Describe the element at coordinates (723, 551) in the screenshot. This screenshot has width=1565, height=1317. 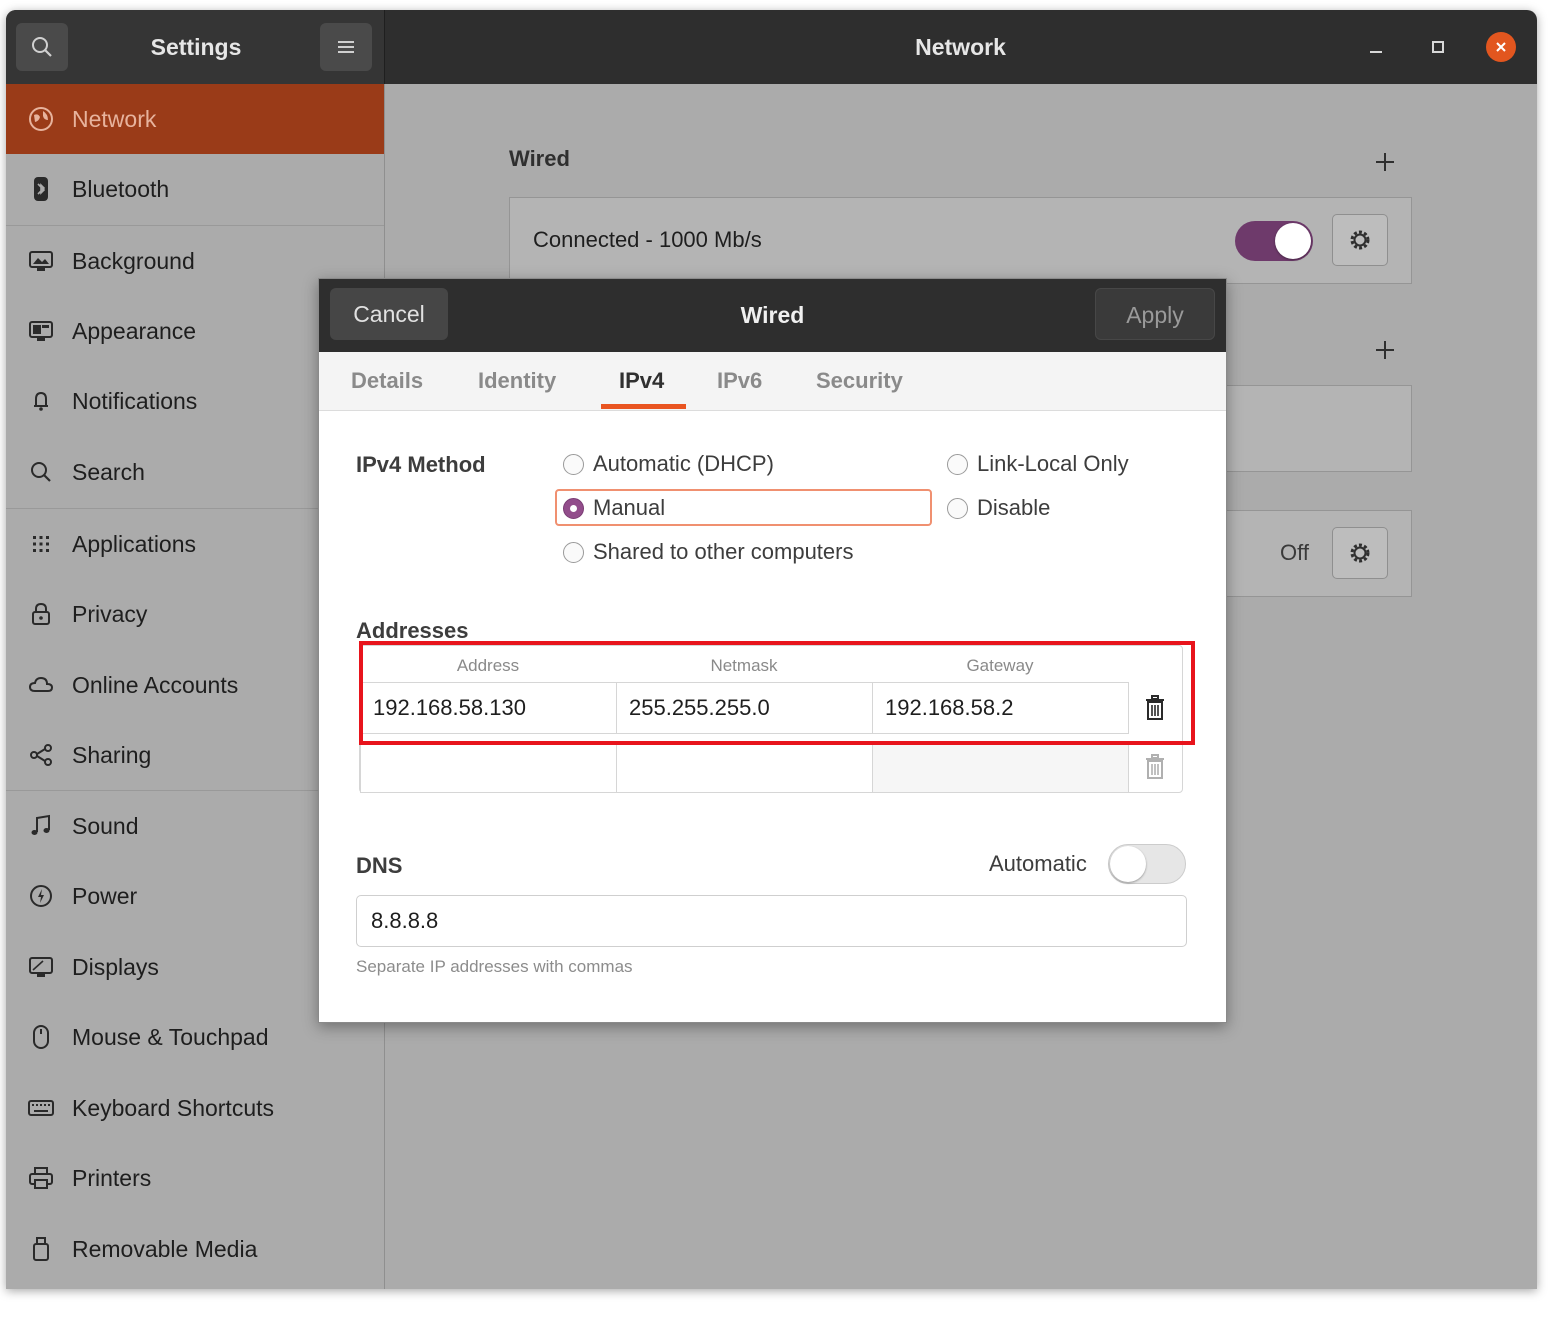
I see `radio-label: Shared to other computers` at that location.